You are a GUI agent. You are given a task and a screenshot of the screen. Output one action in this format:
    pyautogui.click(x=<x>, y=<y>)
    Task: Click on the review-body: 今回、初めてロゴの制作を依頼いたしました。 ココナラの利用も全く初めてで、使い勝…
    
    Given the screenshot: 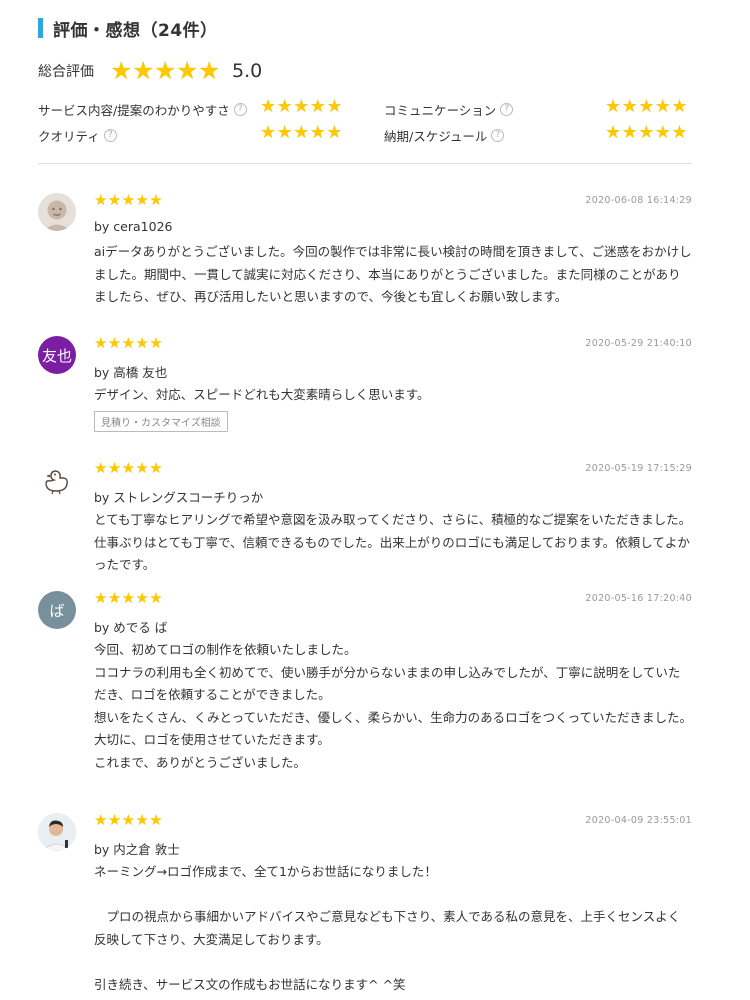 What is the action you would take?
    pyautogui.click(x=393, y=706)
    